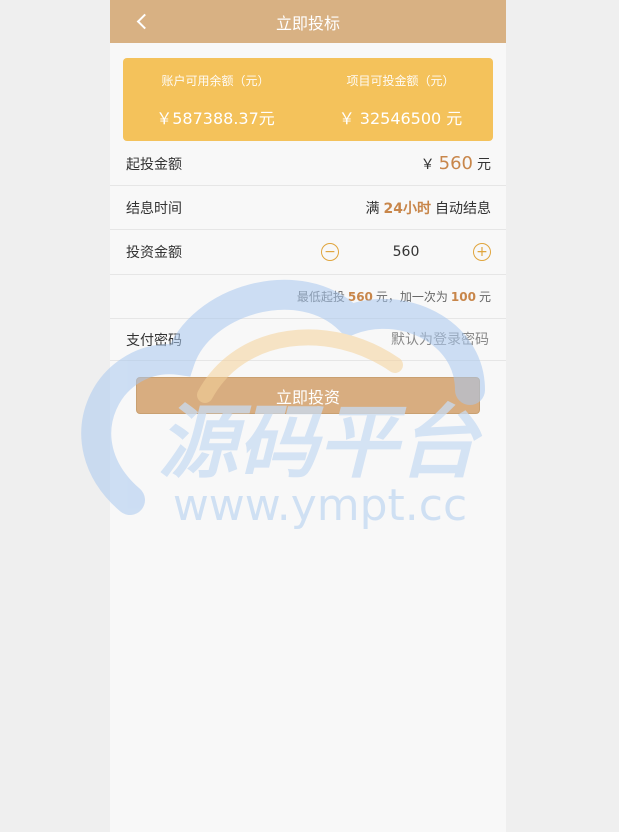 This screenshot has height=832, width=619. I want to click on page-title: 立即投标, so click(307, 23).